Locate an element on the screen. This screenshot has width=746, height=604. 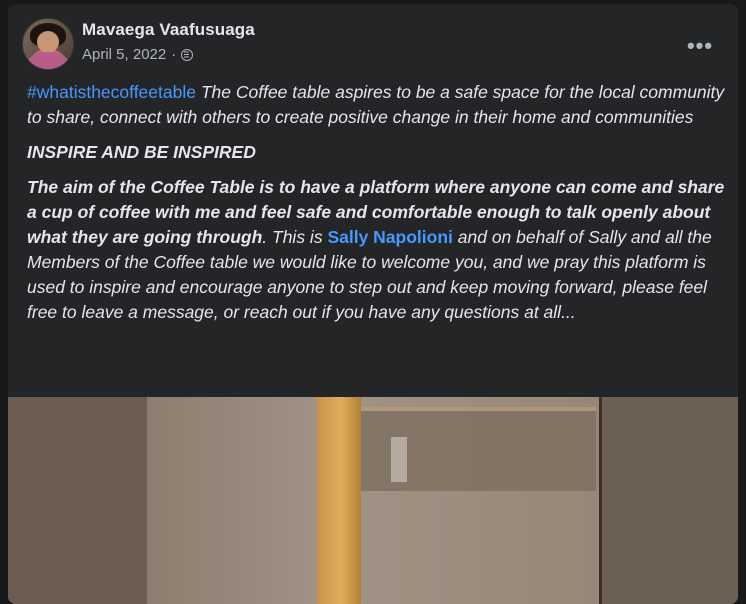
post-date: April 5, 2022 is located at coordinates (124, 54).